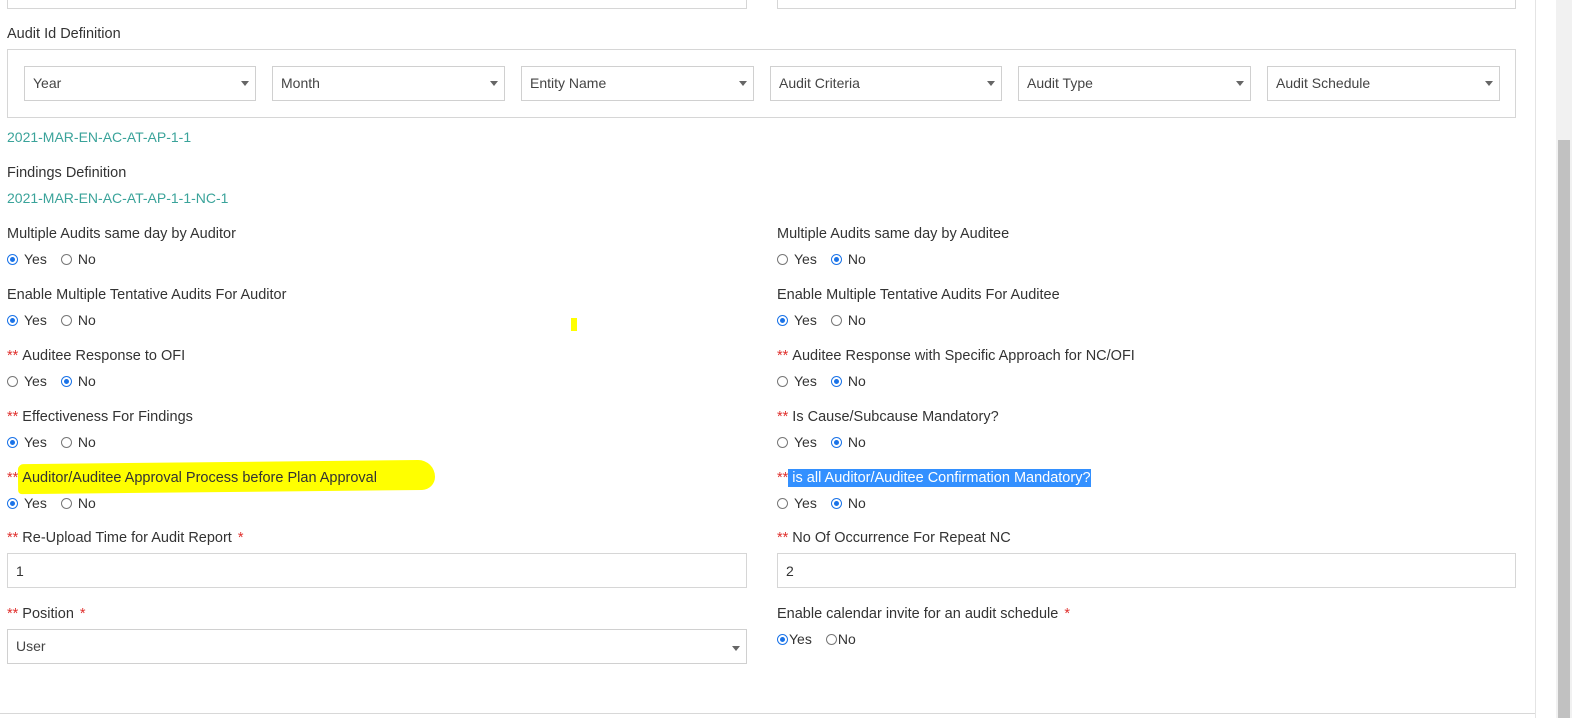  Describe the element at coordinates (58, 320) in the screenshot. I see `tentative-auditor-radios: Yes No` at that location.